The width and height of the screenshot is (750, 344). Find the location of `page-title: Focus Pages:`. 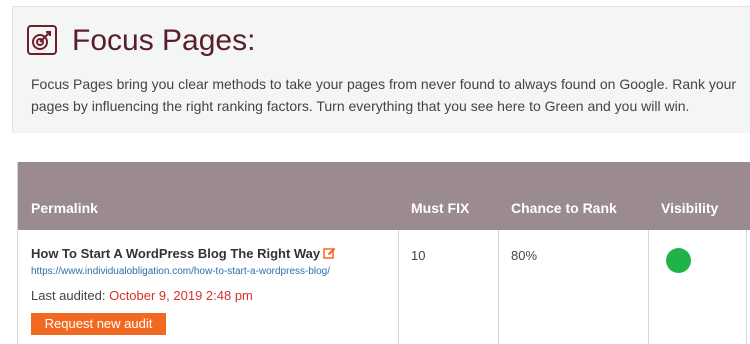

page-title: Focus Pages: is located at coordinates (164, 40).